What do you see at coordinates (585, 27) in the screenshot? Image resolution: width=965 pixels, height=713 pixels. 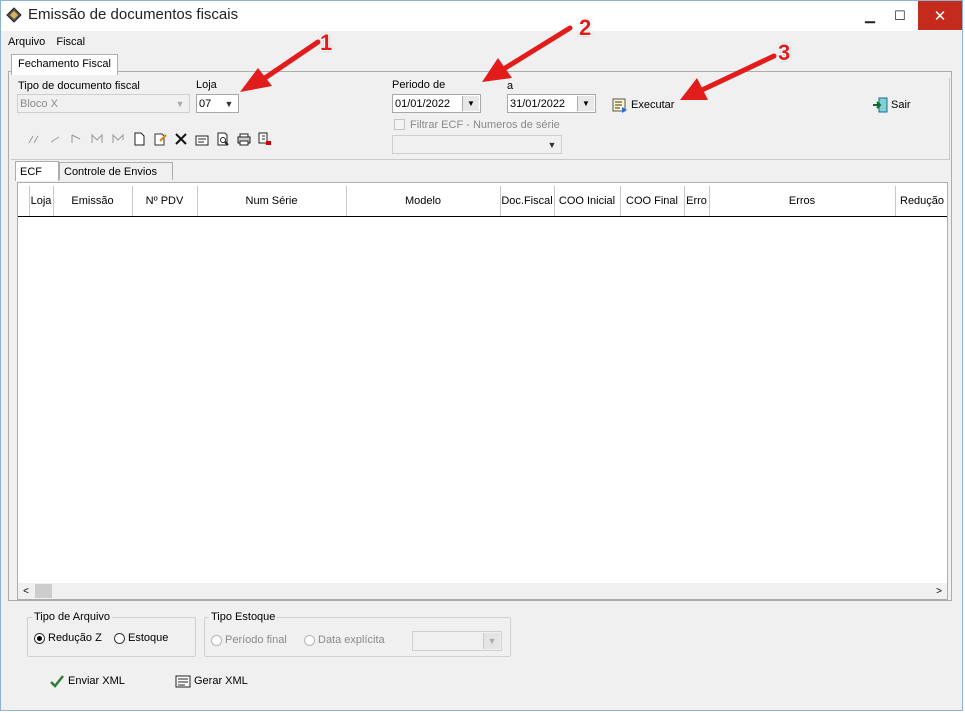 I see `annotation-number-2: 2` at bounding box center [585, 27].